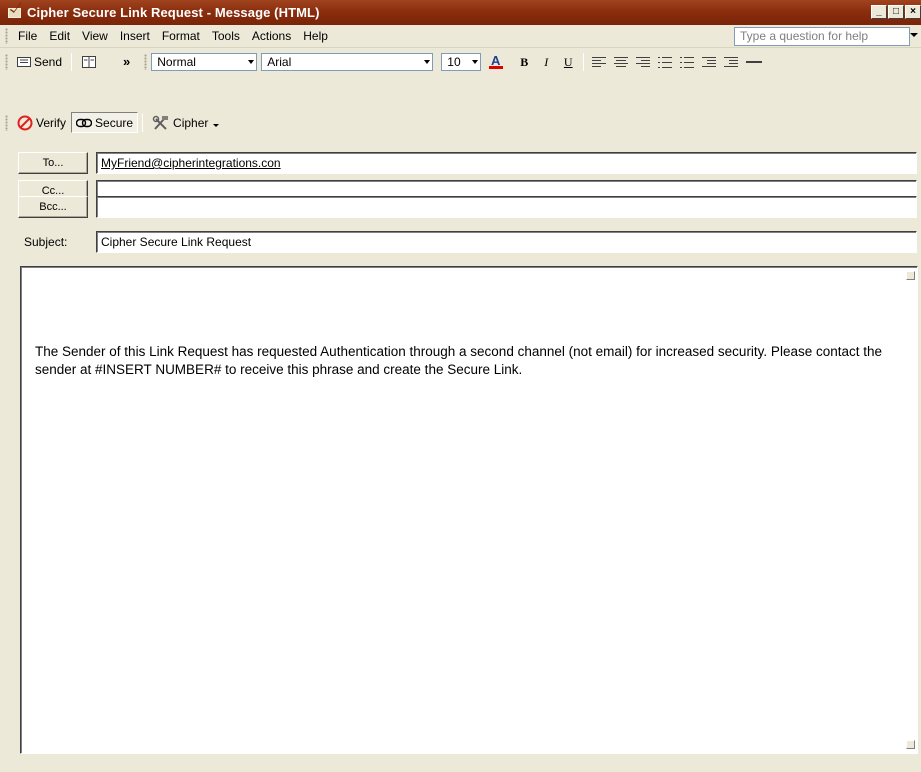 The height and width of the screenshot is (772, 921). What do you see at coordinates (59, 36) in the screenshot?
I see `menu-edit: Edit` at bounding box center [59, 36].